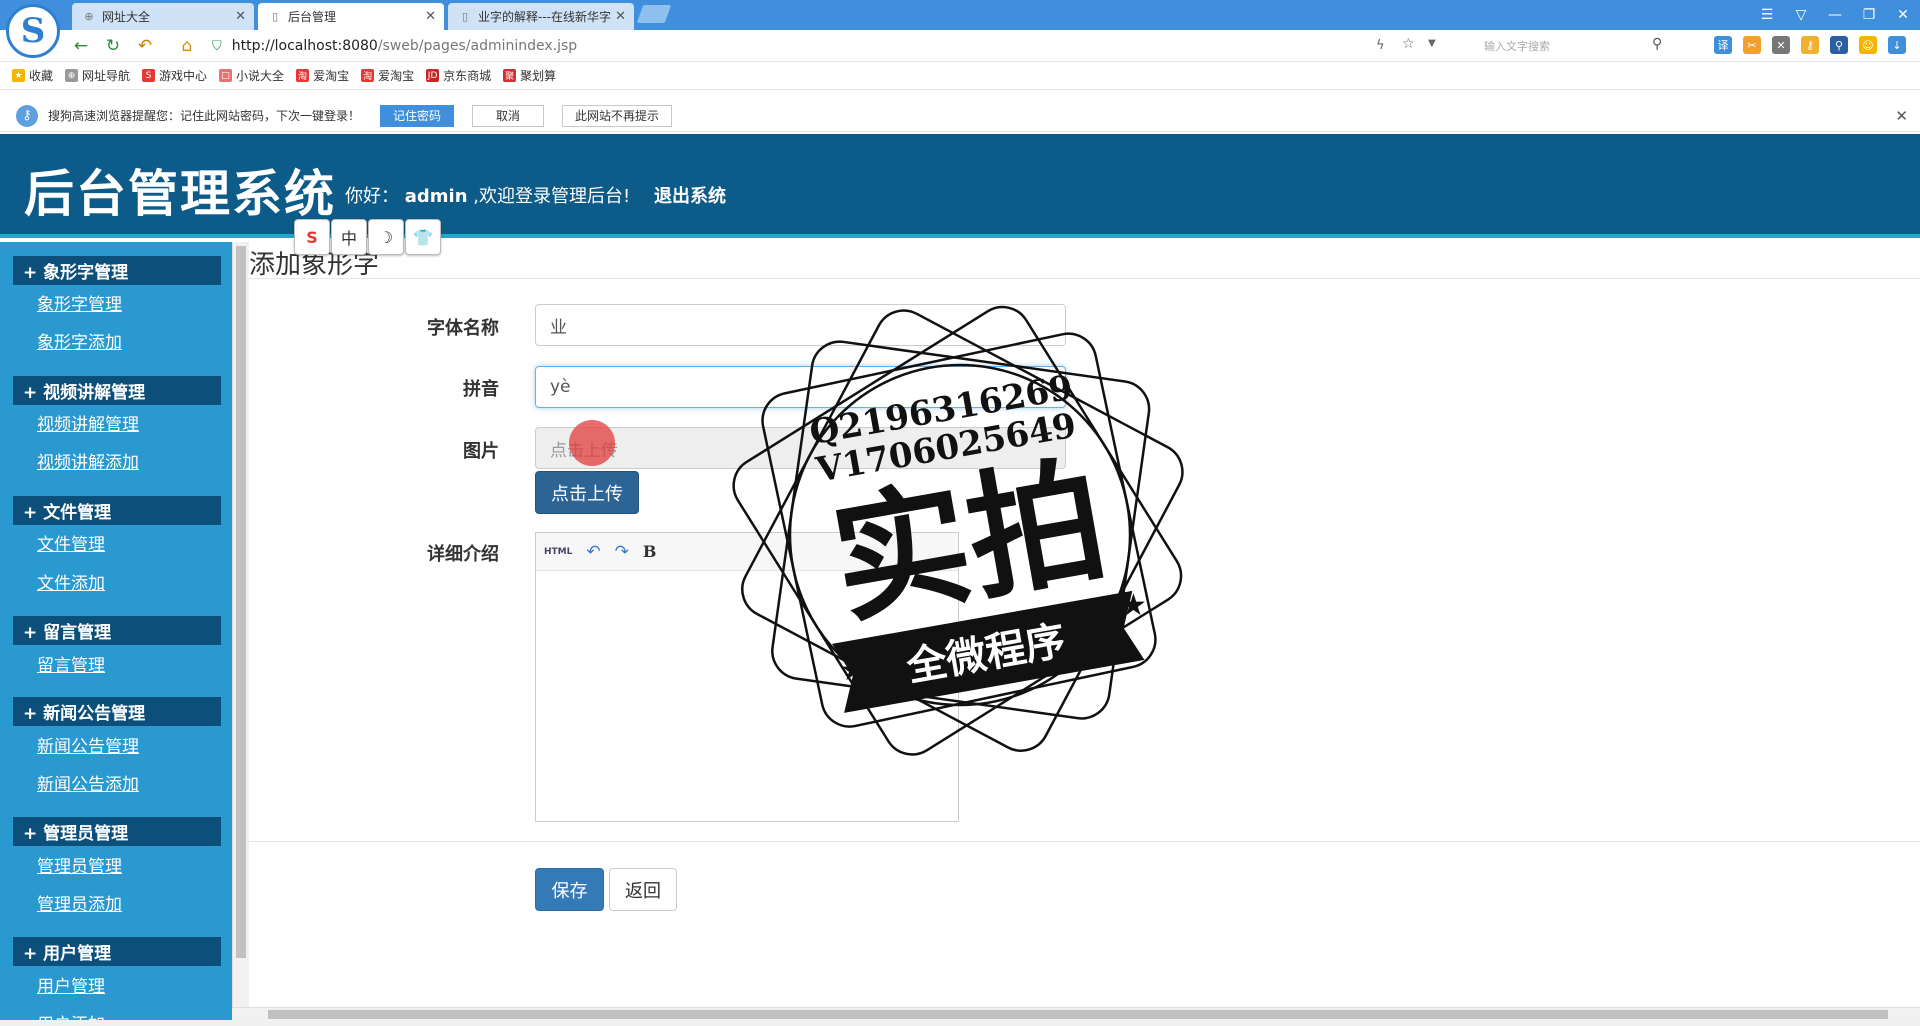 This screenshot has height=1026, width=1920. Describe the element at coordinates (260, 76) in the screenshot. I see `bookmark-label: 小说大全` at that location.